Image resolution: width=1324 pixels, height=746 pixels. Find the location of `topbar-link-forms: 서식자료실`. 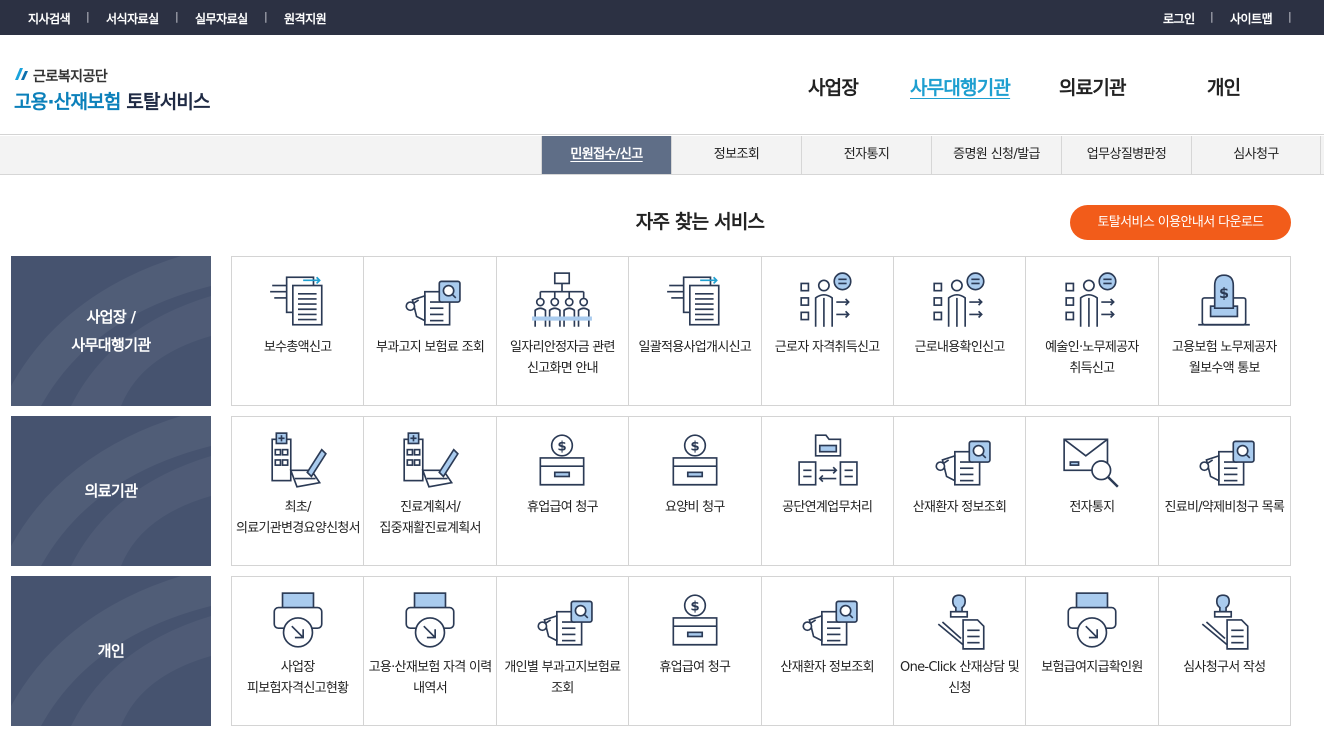

topbar-link-forms: 서식자료실 is located at coordinates (132, 18).